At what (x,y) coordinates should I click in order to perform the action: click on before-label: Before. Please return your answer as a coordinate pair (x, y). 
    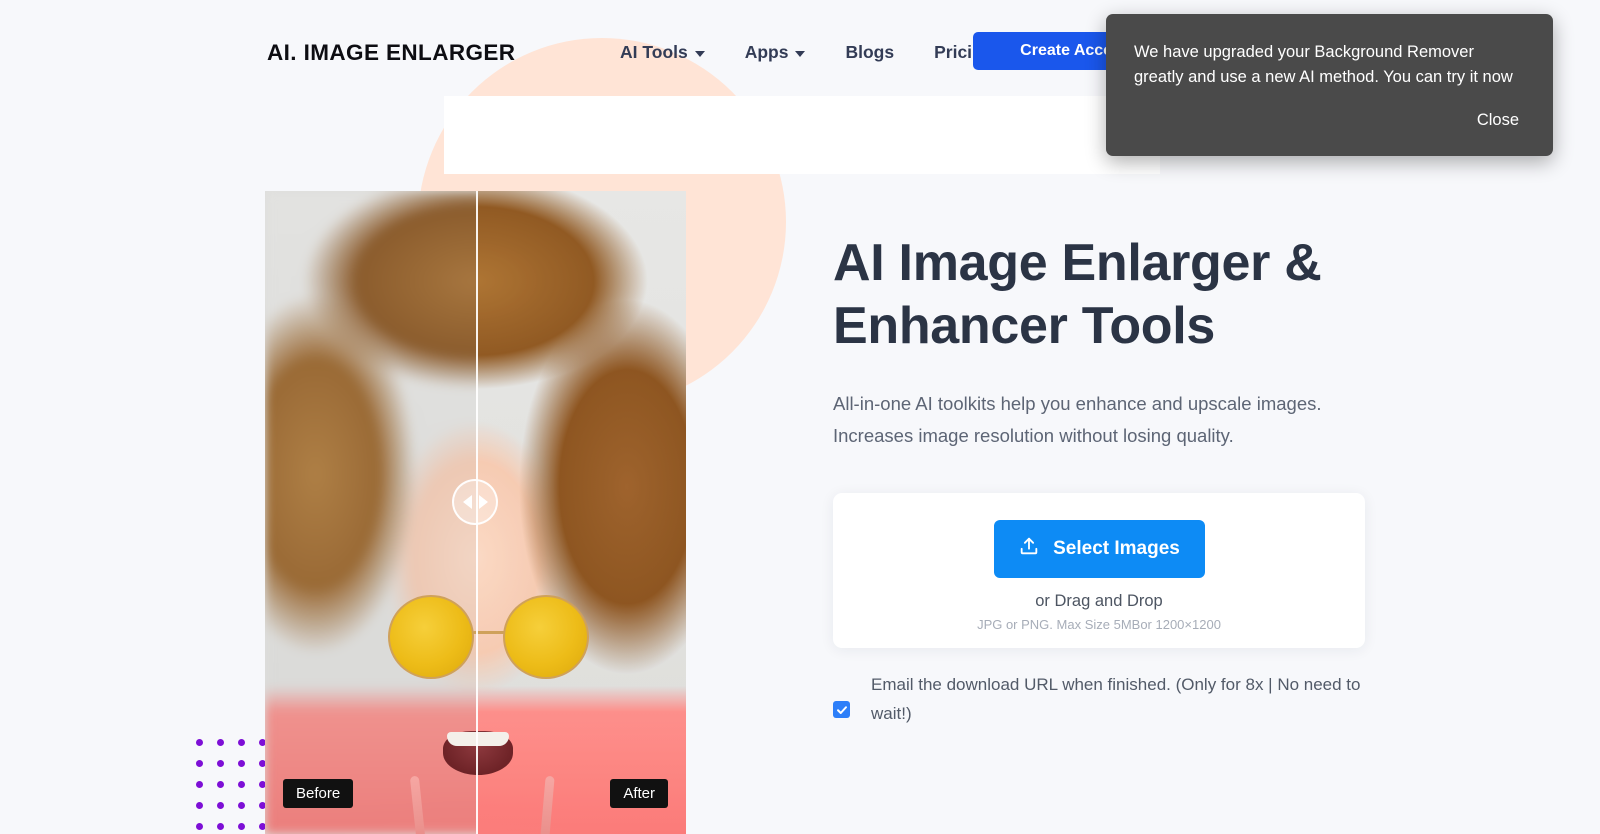
    Looking at the image, I should click on (318, 793).